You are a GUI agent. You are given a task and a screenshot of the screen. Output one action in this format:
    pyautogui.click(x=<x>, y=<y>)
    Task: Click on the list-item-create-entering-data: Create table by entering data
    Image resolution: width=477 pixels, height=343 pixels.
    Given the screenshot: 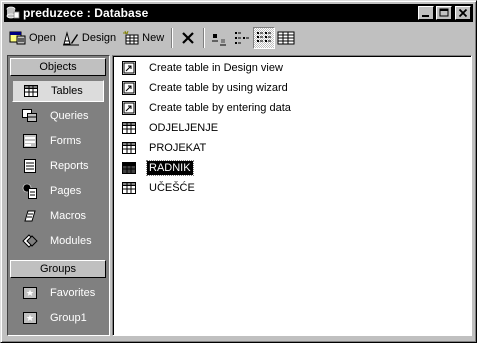 What is the action you would take?
    pyautogui.click(x=207, y=108)
    